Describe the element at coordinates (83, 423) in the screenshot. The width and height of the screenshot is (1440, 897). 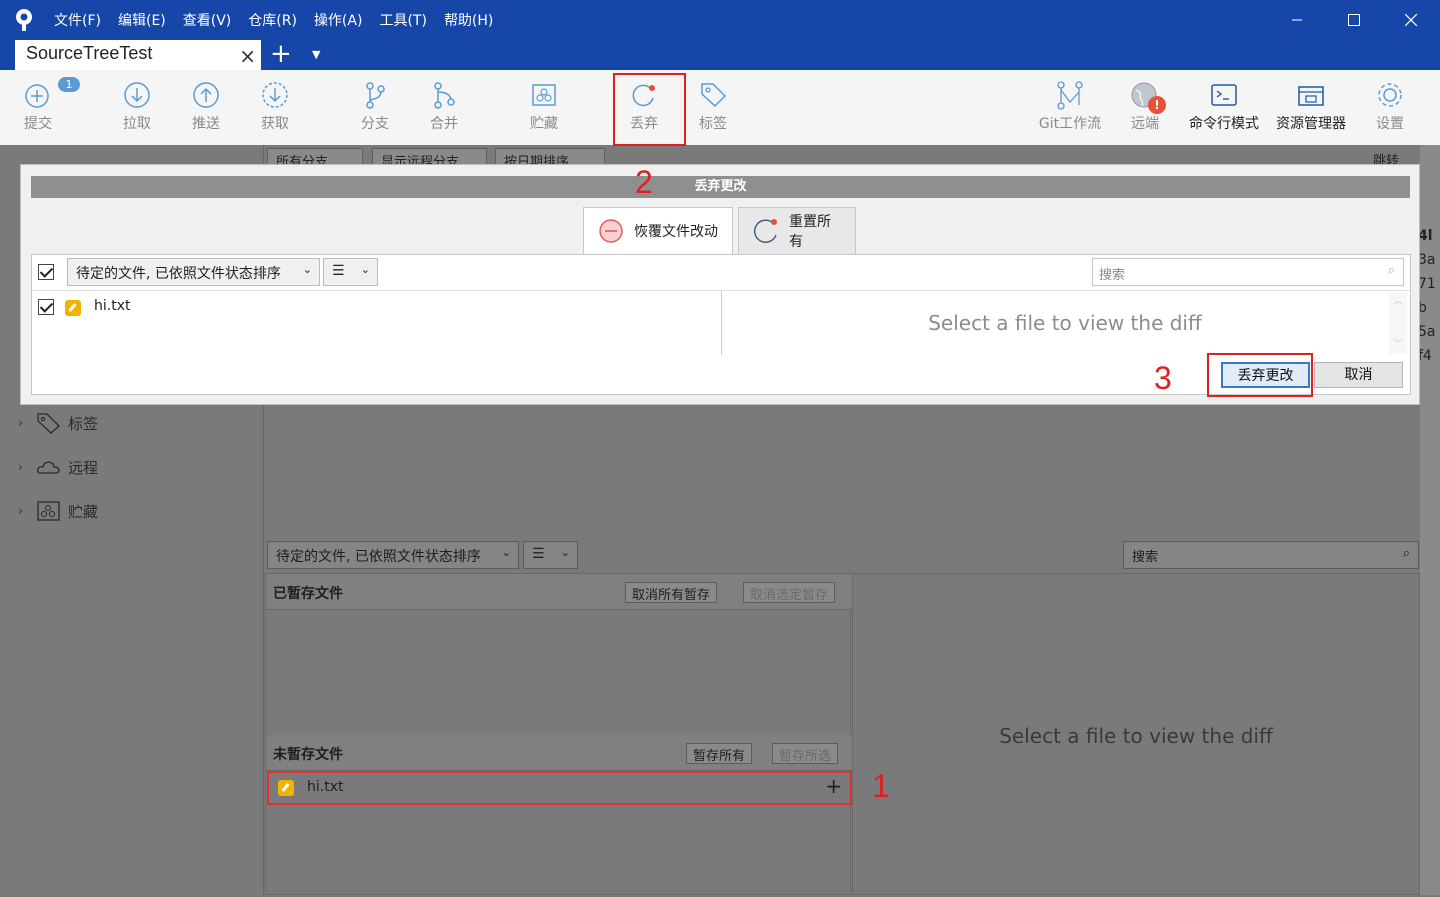
I see `sidebar-item-tags-label: 标签` at that location.